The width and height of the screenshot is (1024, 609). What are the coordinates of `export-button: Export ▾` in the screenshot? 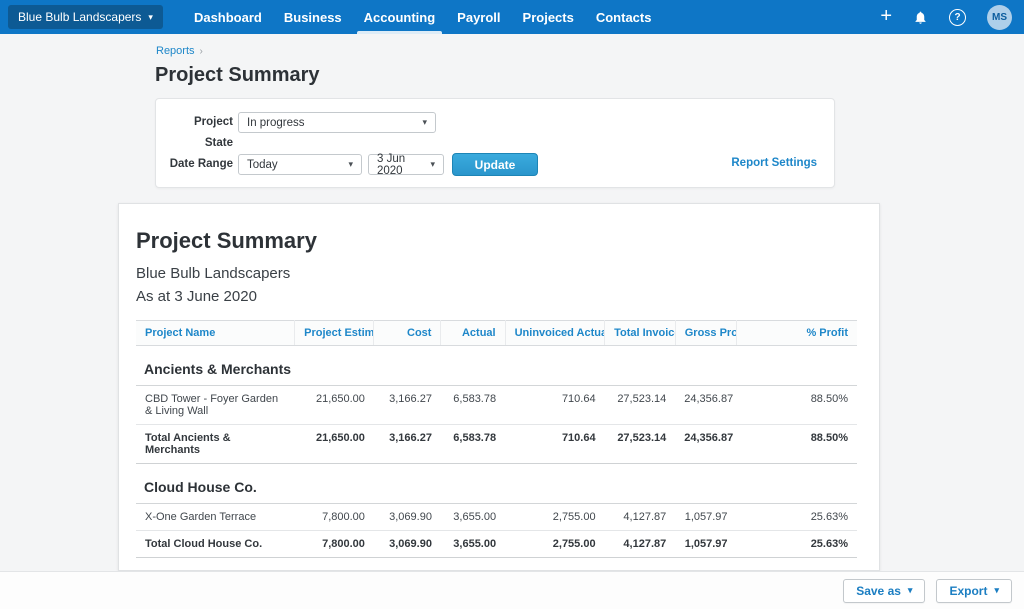 It's located at (974, 590).